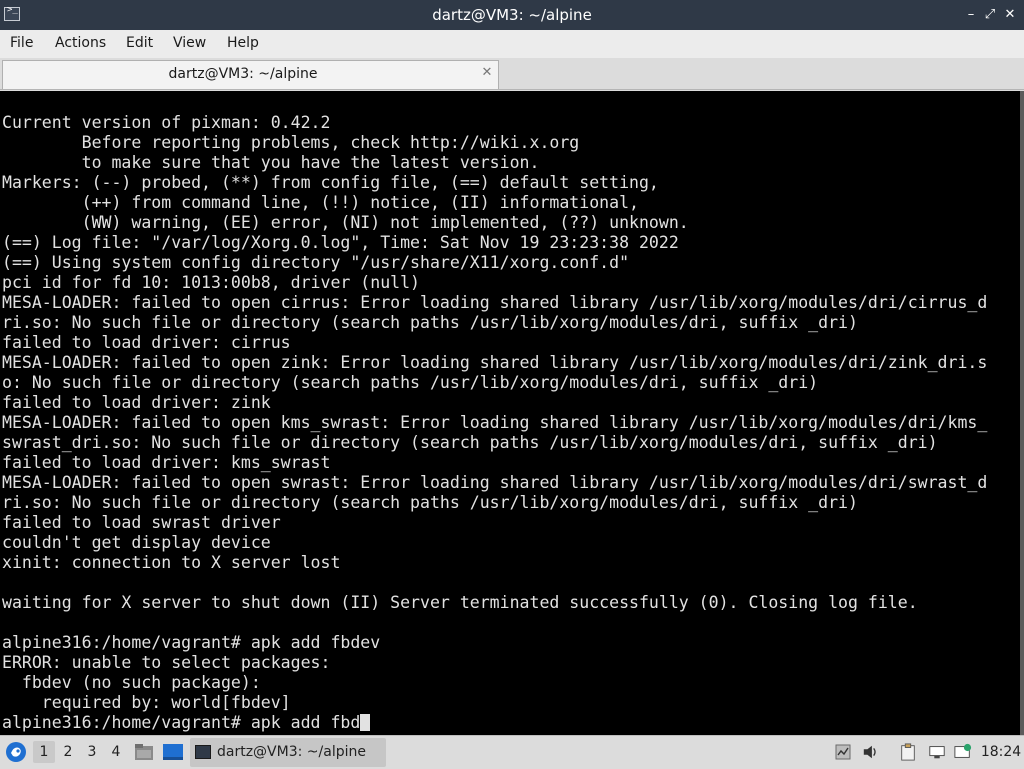 This screenshot has height=769, width=1024. Describe the element at coordinates (166, 122) in the screenshot. I see `terminal-line: Current version of pixman: 0.42.2` at that location.